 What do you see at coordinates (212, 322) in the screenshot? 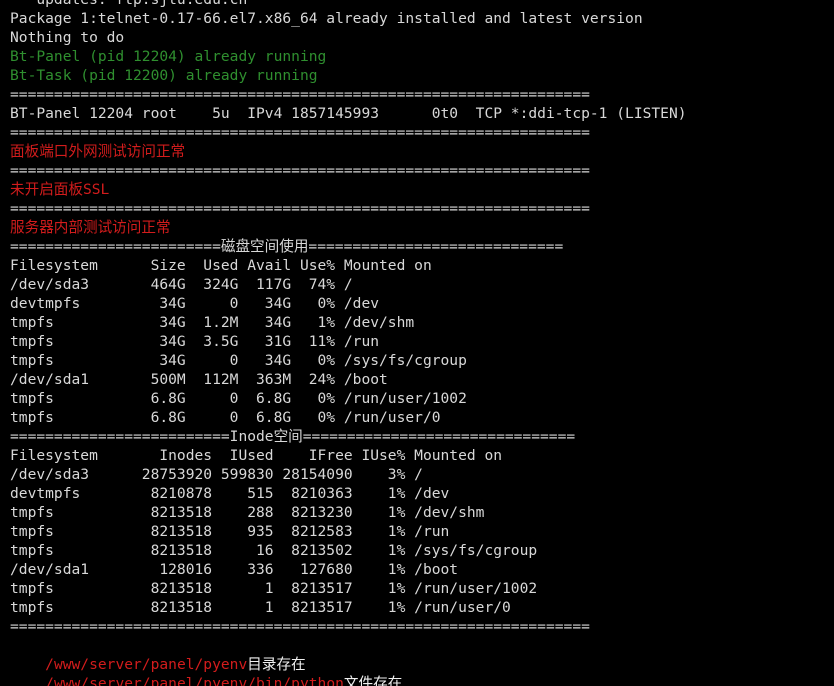
I see `terminal-line: tmpfs 34G 1.2M 34G 1% /dev/shm` at bounding box center [212, 322].